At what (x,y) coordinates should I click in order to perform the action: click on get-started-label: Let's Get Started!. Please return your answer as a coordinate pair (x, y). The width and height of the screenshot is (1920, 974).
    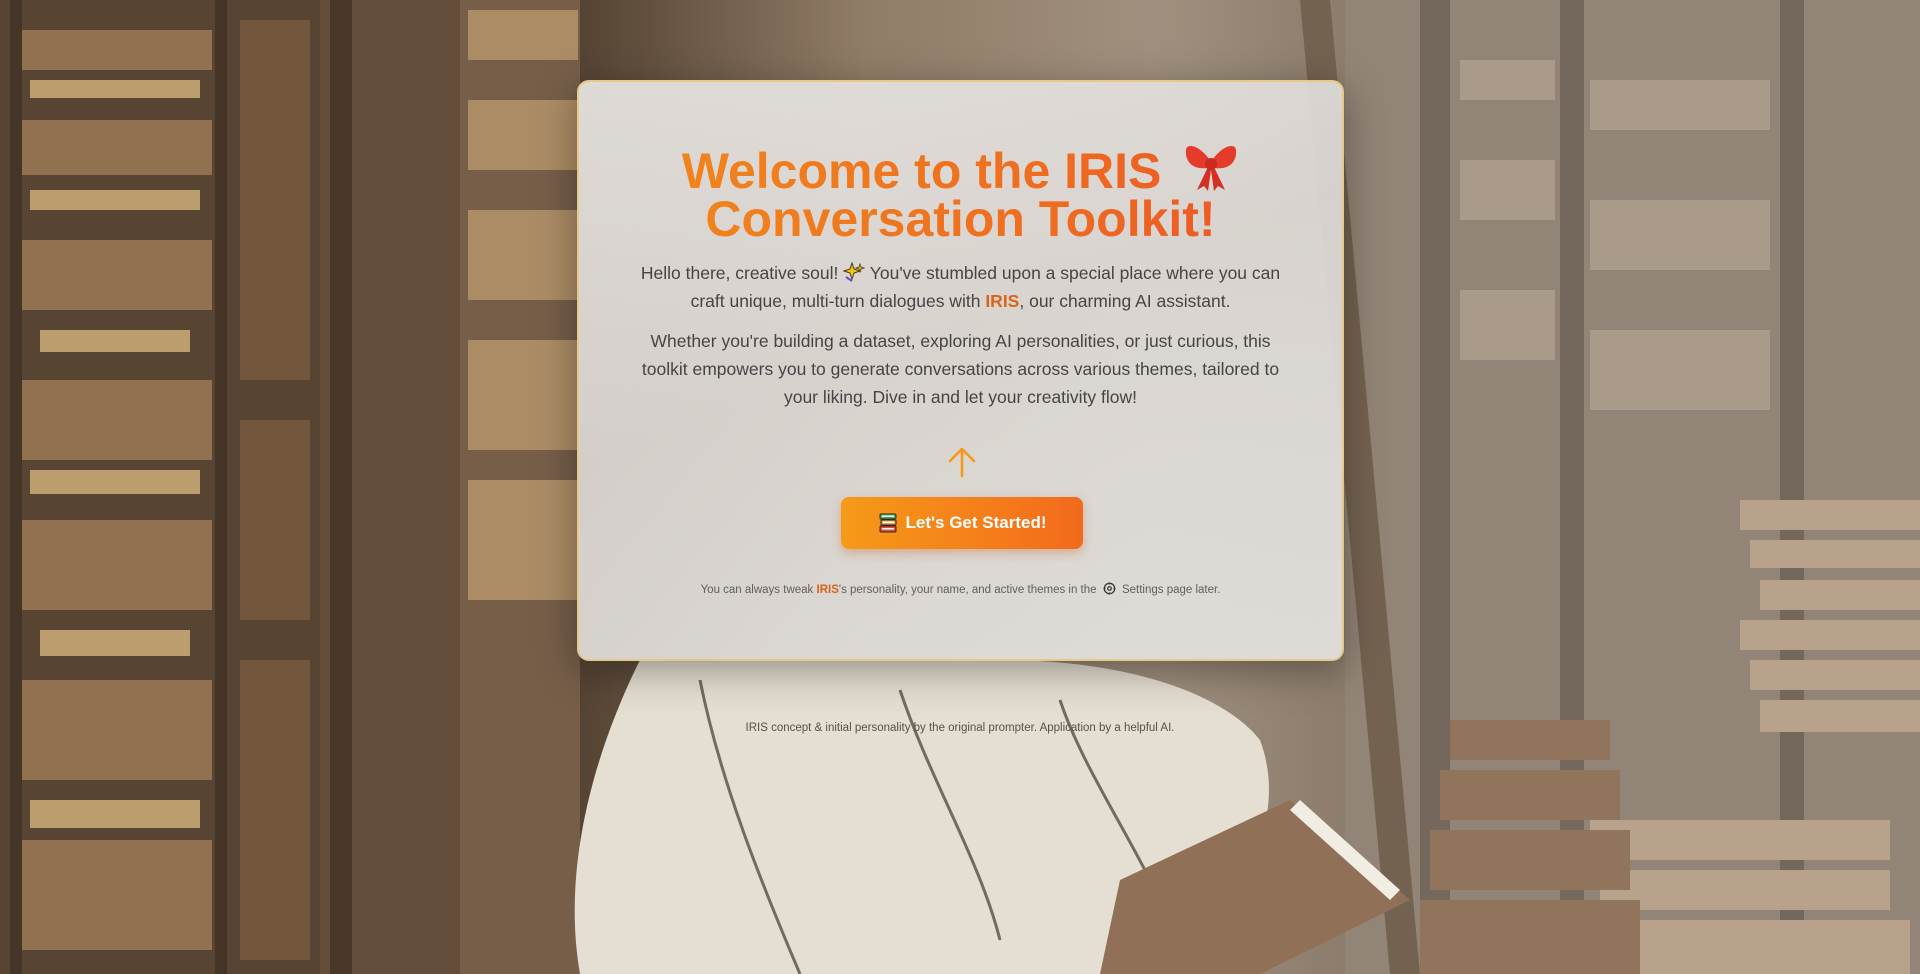
    Looking at the image, I should click on (976, 522).